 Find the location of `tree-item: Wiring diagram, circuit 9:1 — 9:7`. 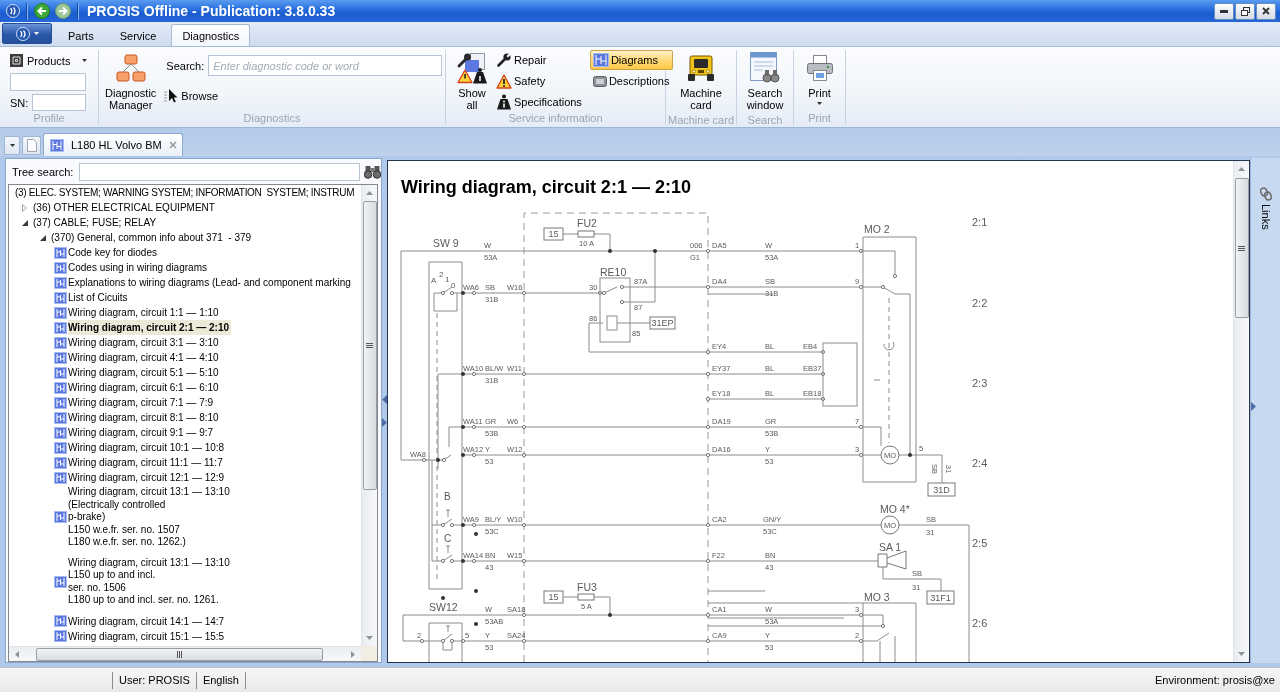

tree-item: Wiring diagram, circuit 9:1 — 9:7 is located at coordinates (135, 432).